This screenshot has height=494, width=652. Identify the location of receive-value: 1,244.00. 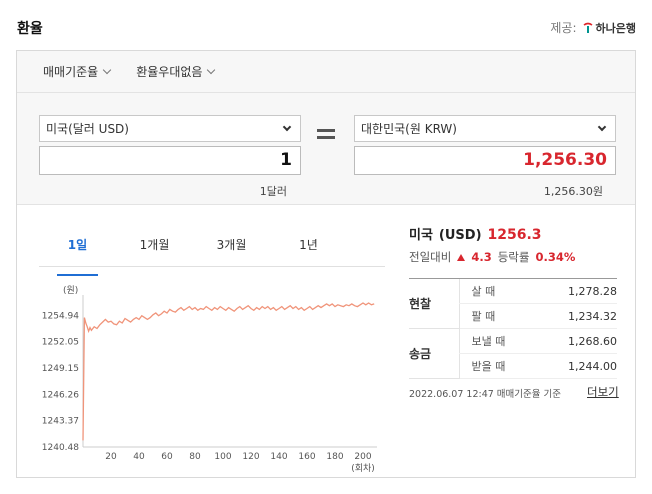
(576, 366).